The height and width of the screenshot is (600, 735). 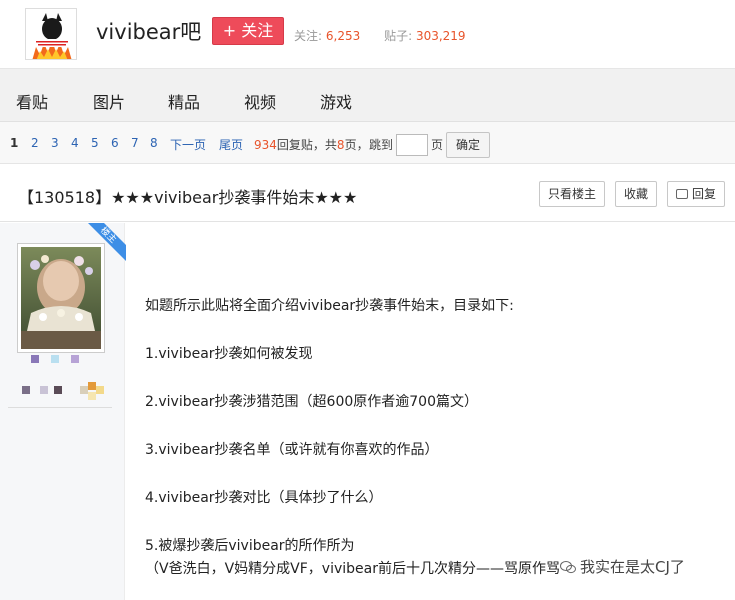 What do you see at coordinates (35, 143) in the screenshot?
I see `page-link: 2` at bounding box center [35, 143].